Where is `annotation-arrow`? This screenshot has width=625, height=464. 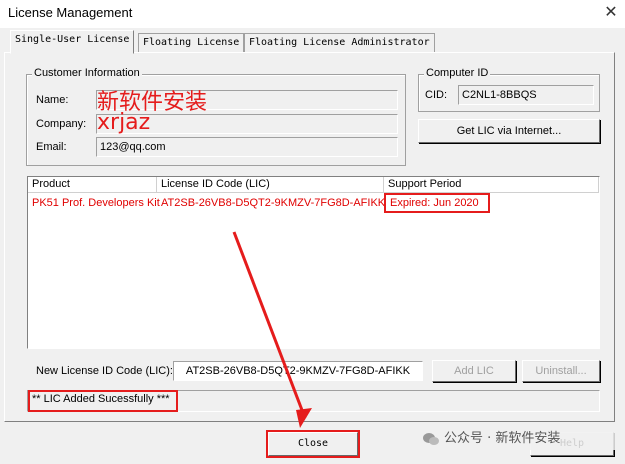
annotation-arrow is located at coordinates (272, 329).